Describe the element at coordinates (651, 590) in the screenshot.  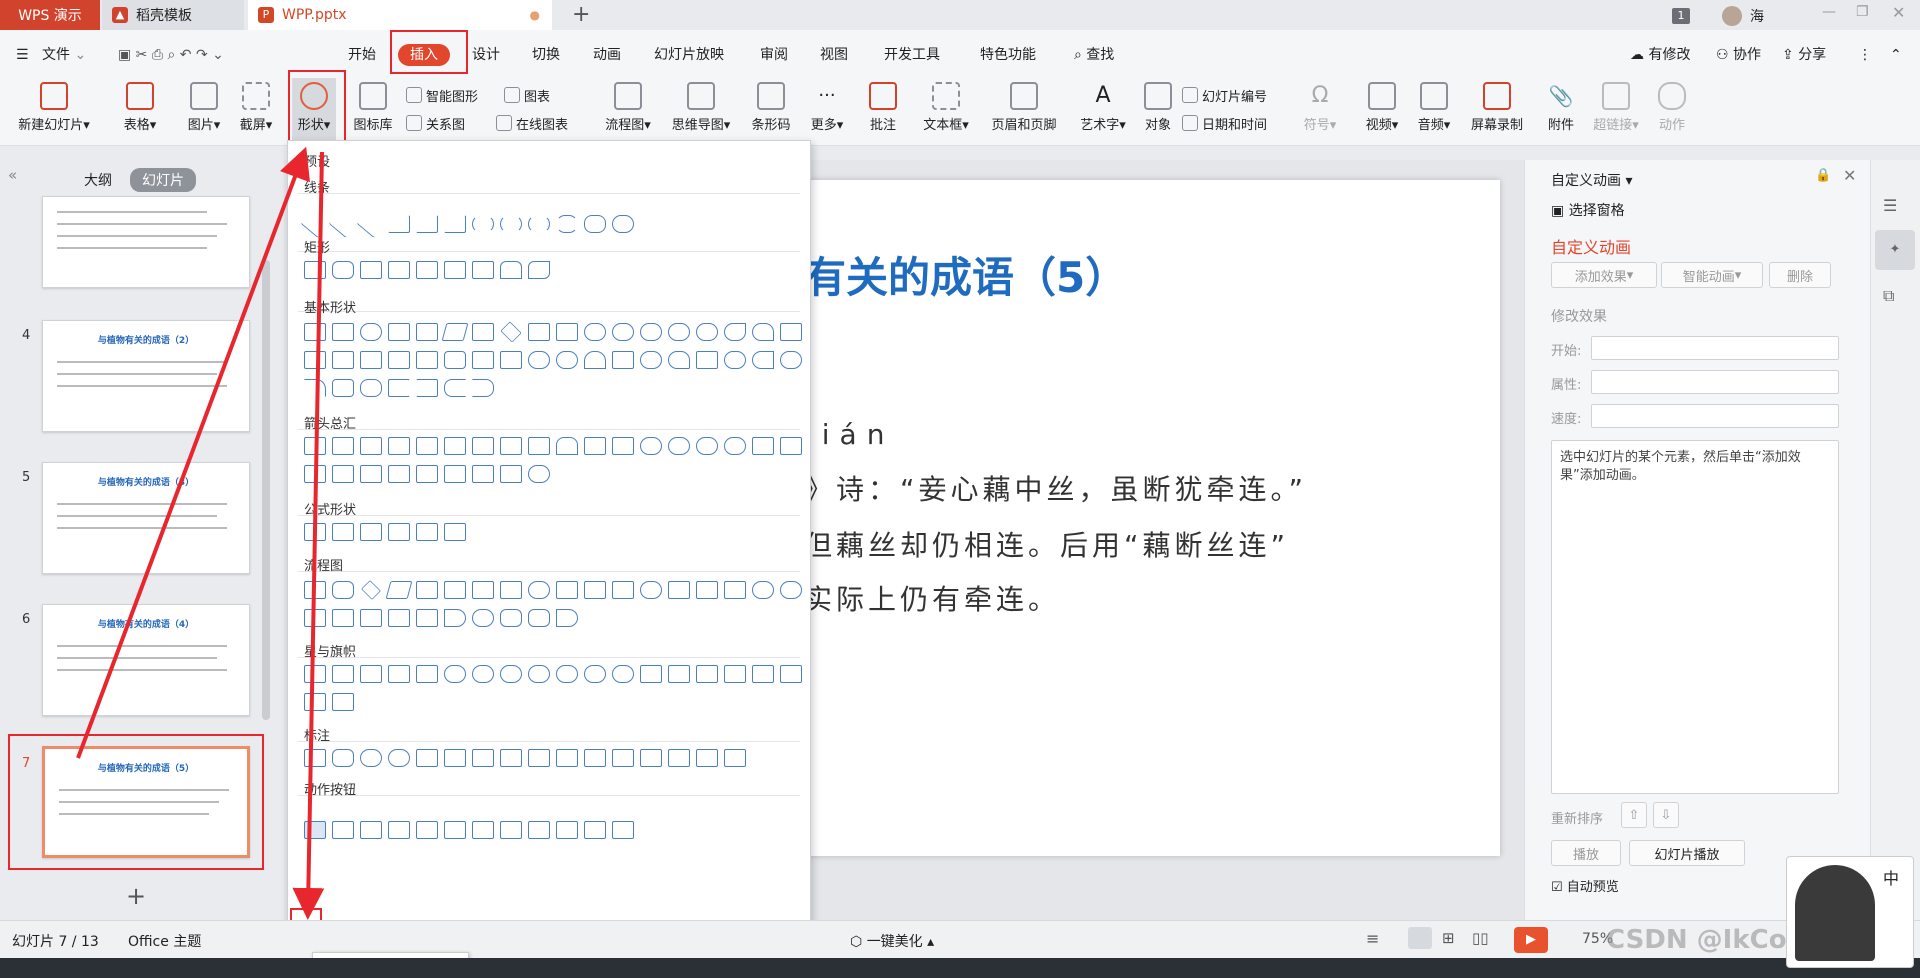
I see `flowchart-connector-shape` at that location.